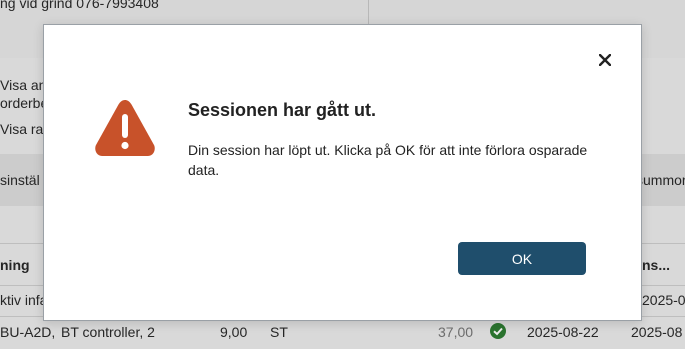 This screenshot has height=349, width=685. What do you see at coordinates (605, 60) in the screenshot?
I see `close-icon` at bounding box center [605, 60].